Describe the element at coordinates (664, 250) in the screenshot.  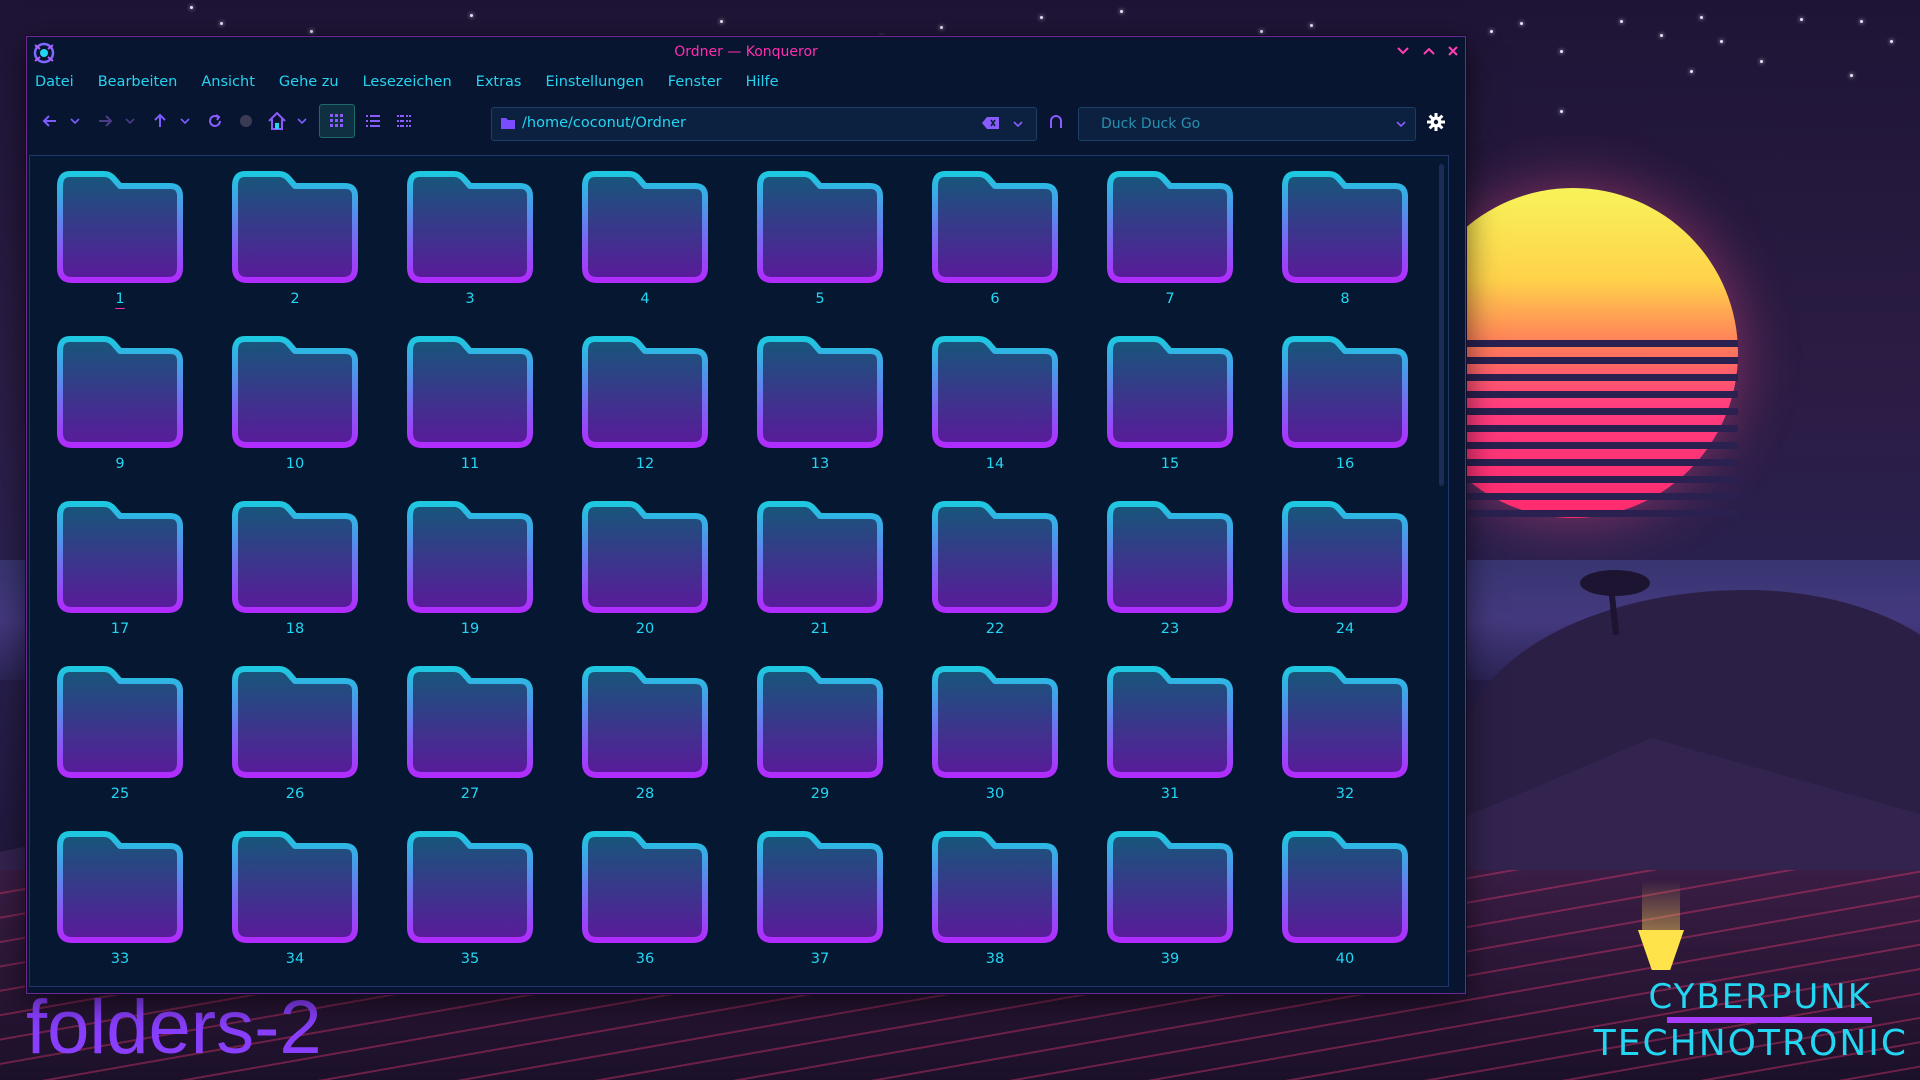
I see `folder-item: 4` at that location.